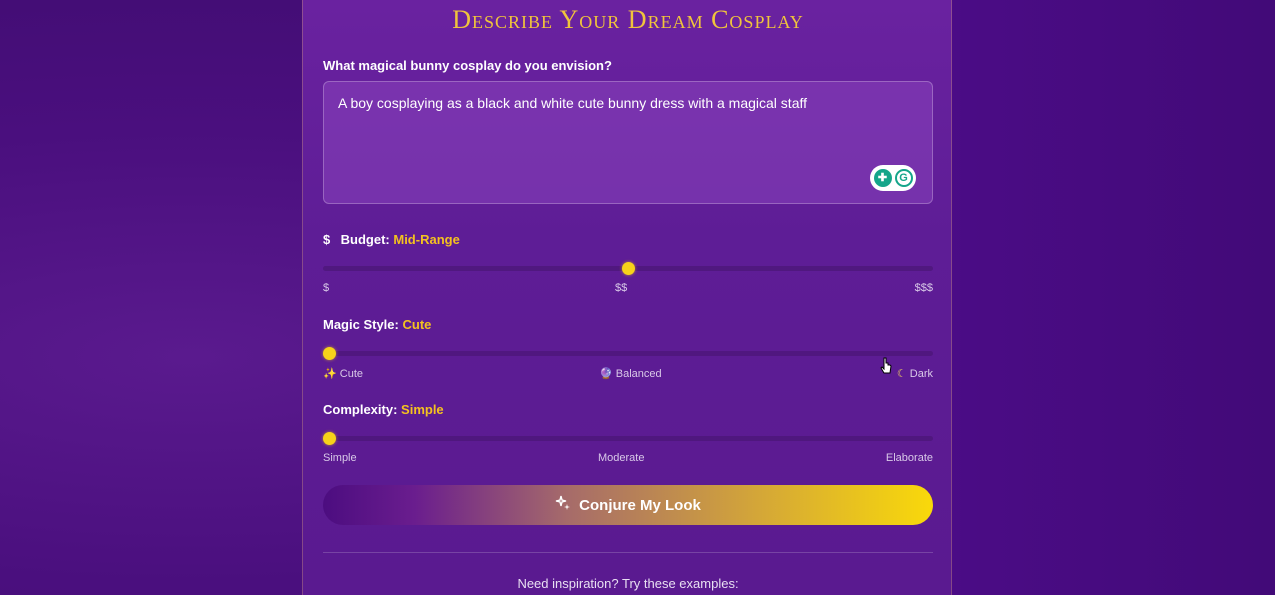 This screenshot has width=1275, height=595. What do you see at coordinates (628, 438) in the screenshot?
I see `complexity-slider-track` at bounding box center [628, 438].